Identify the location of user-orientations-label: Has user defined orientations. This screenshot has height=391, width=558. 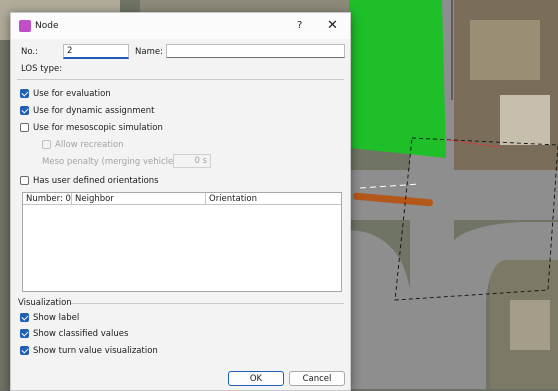
(96, 181).